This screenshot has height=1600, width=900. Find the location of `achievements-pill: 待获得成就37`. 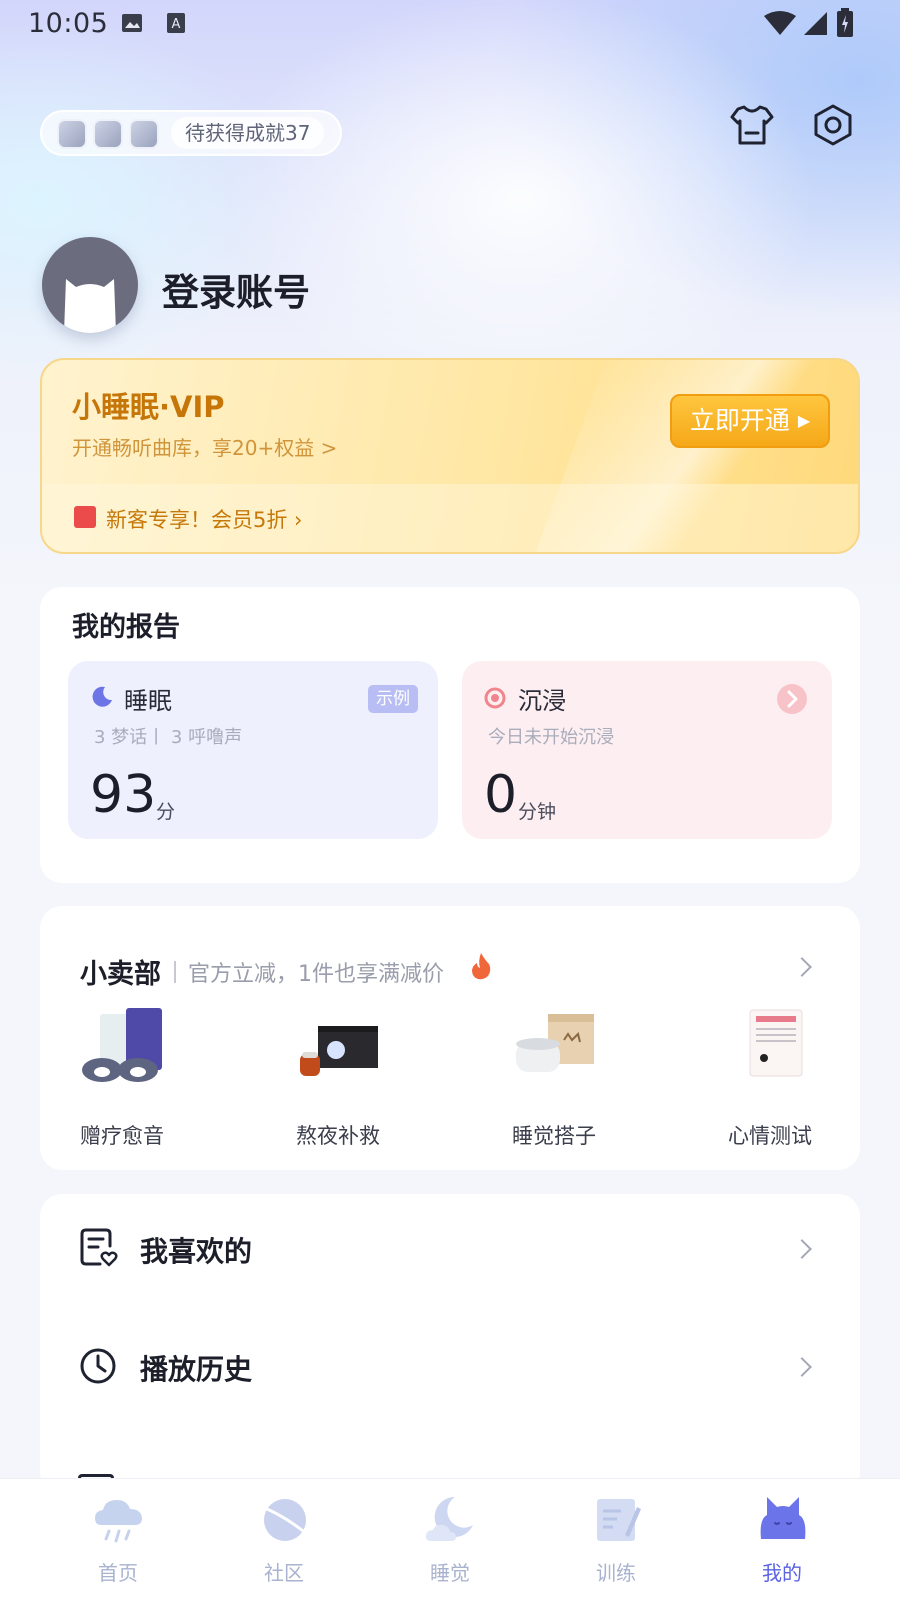

achievements-pill: 待获得成就37 is located at coordinates (191, 133).